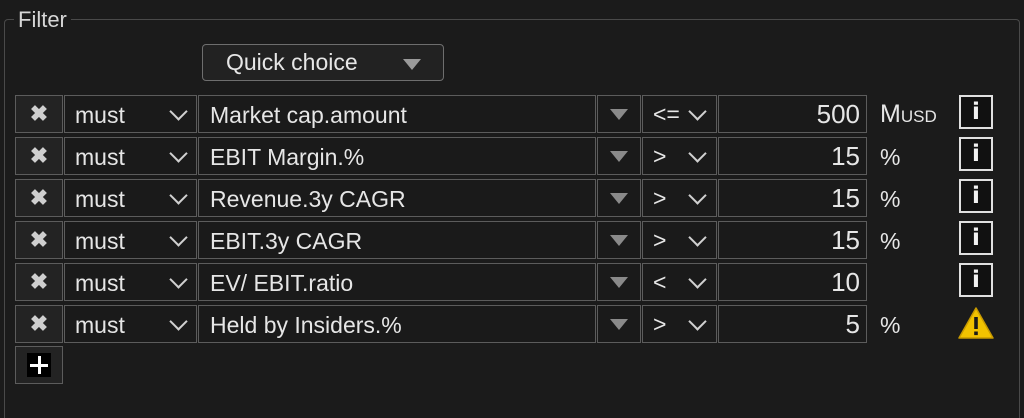  Describe the element at coordinates (286, 241) in the screenshot. I see `field-value: EBIT.3y CAGR` at that location.